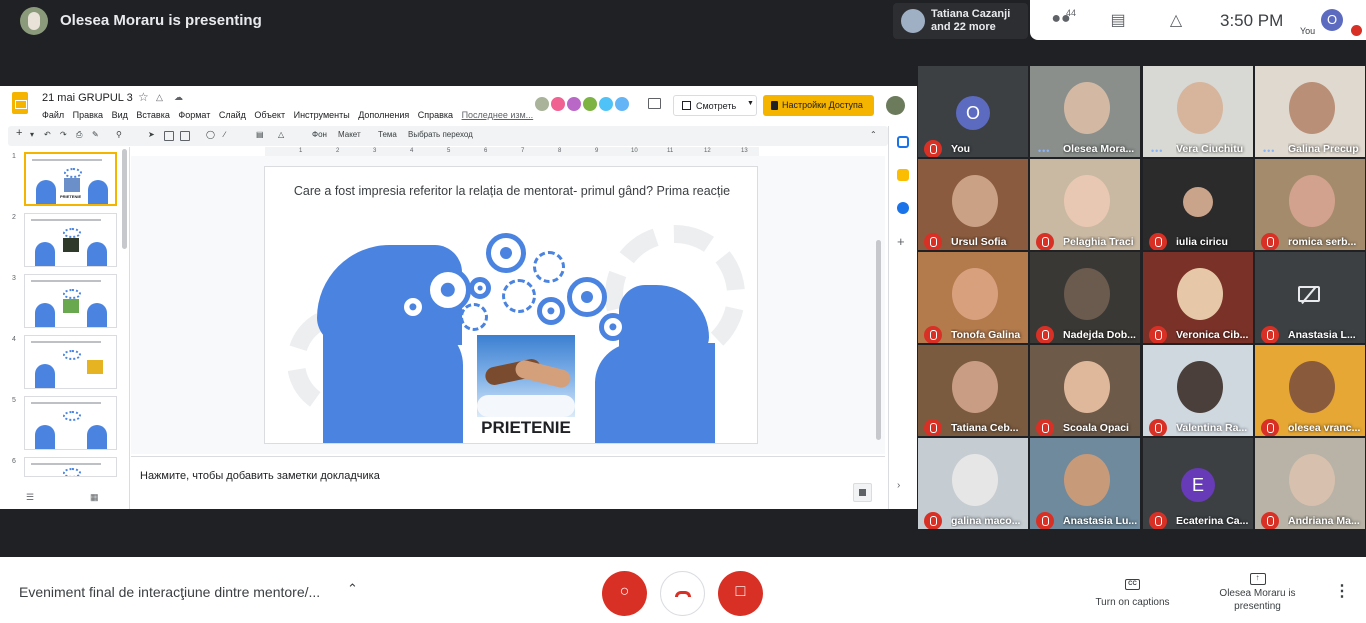  I want to click on collapse-toolbar-icon: ⌃, so click(873, 134).